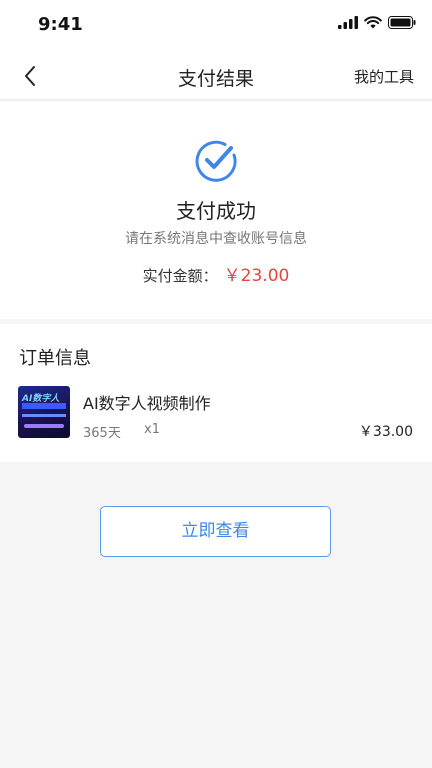 Image resolution: width=432 pixels, height=768 pixels. I want to click on paid-amount-label: 实付金额：, so click(180, 276).